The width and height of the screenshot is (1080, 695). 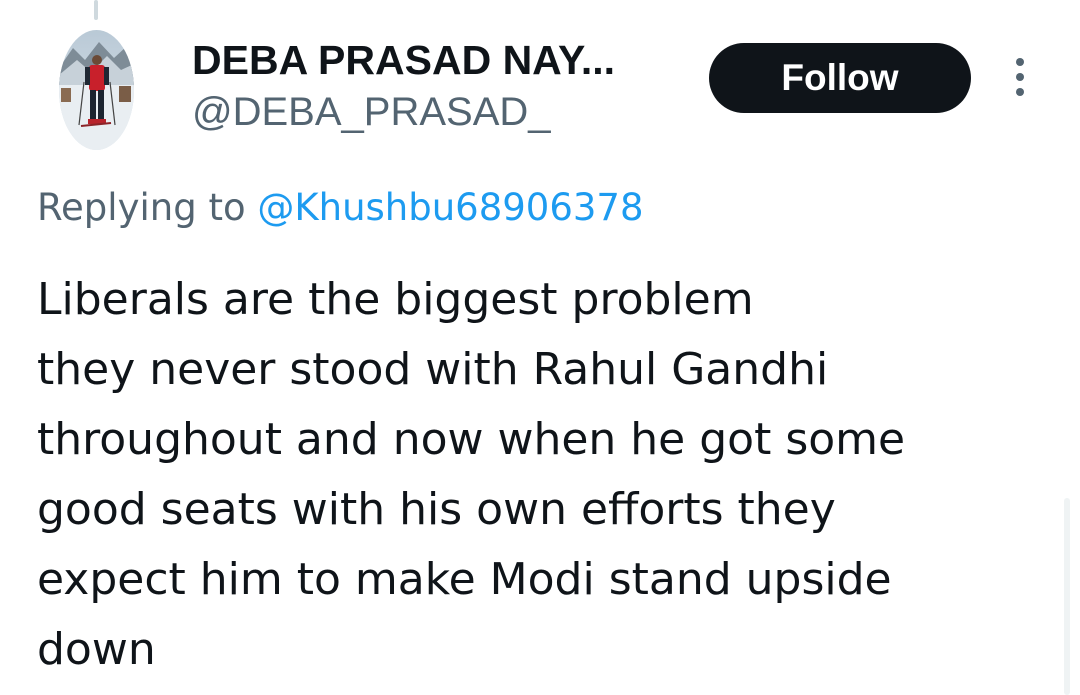 What do you see at coordinates (96, 10) in the screenshot?
I see `thread-connector-line` at bounding box center [96, 10].